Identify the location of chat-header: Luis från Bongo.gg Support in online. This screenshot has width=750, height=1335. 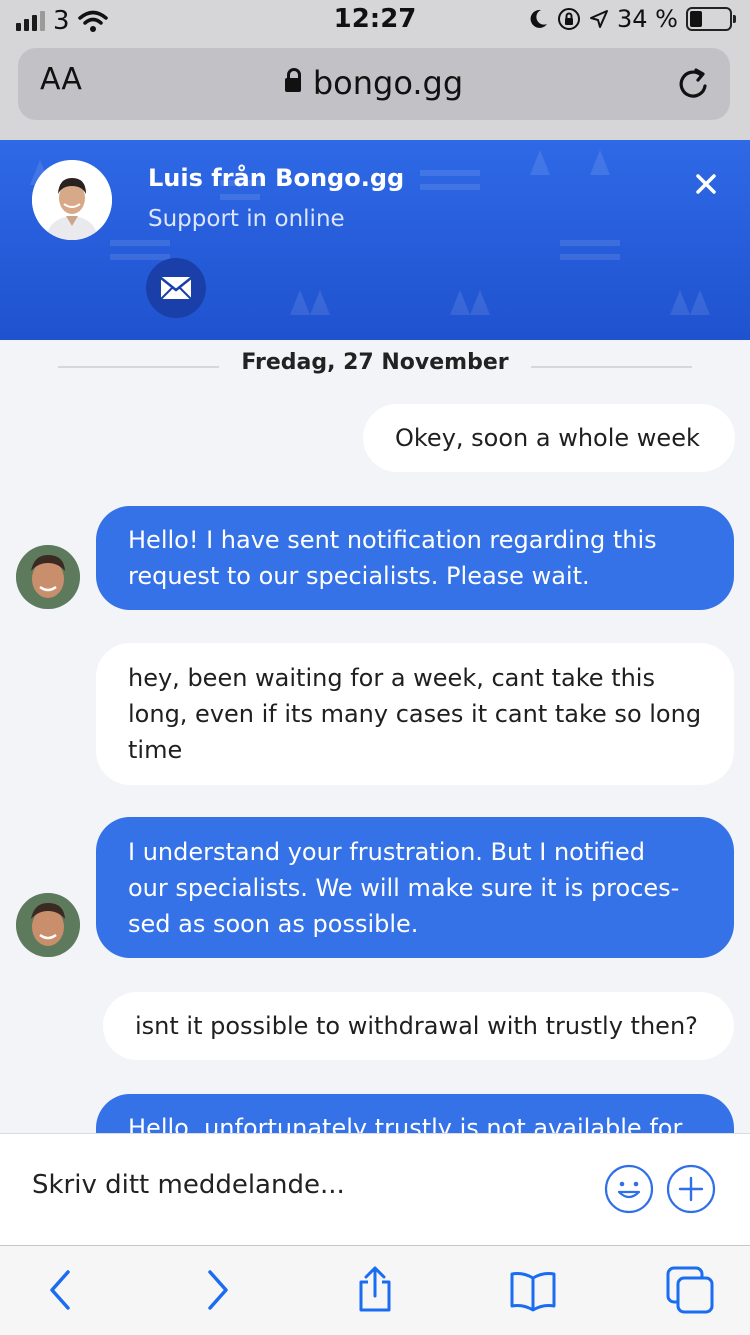
(375, 240).